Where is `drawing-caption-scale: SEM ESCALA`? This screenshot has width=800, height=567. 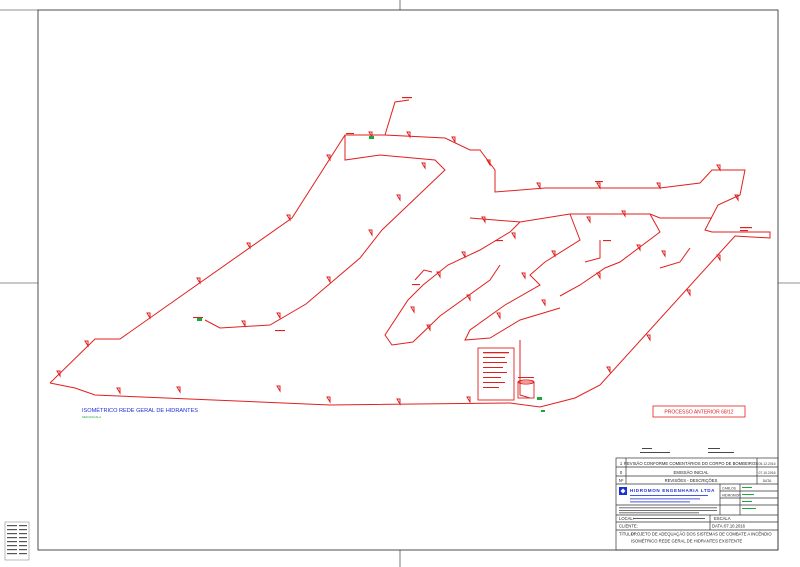
drawing-caption-scale: SEM ESCALA is located at coordinates (91, 417).